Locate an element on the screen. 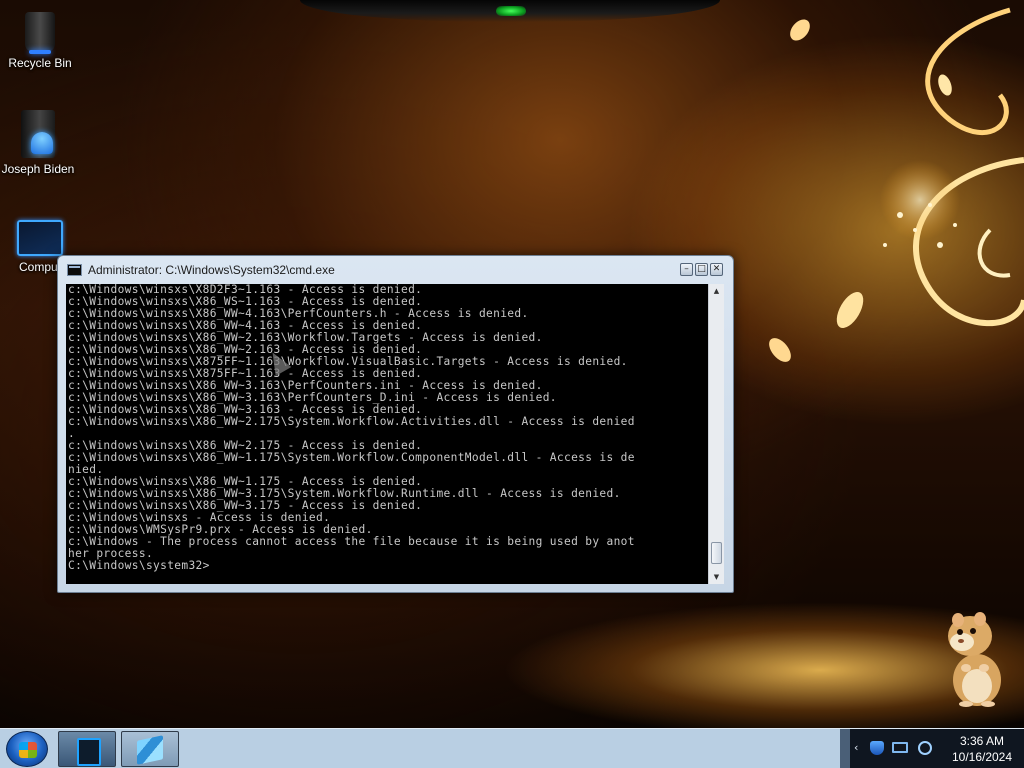 This screenshot has width=1024, height=768. computer-icon is located at coordinates (40, 238).